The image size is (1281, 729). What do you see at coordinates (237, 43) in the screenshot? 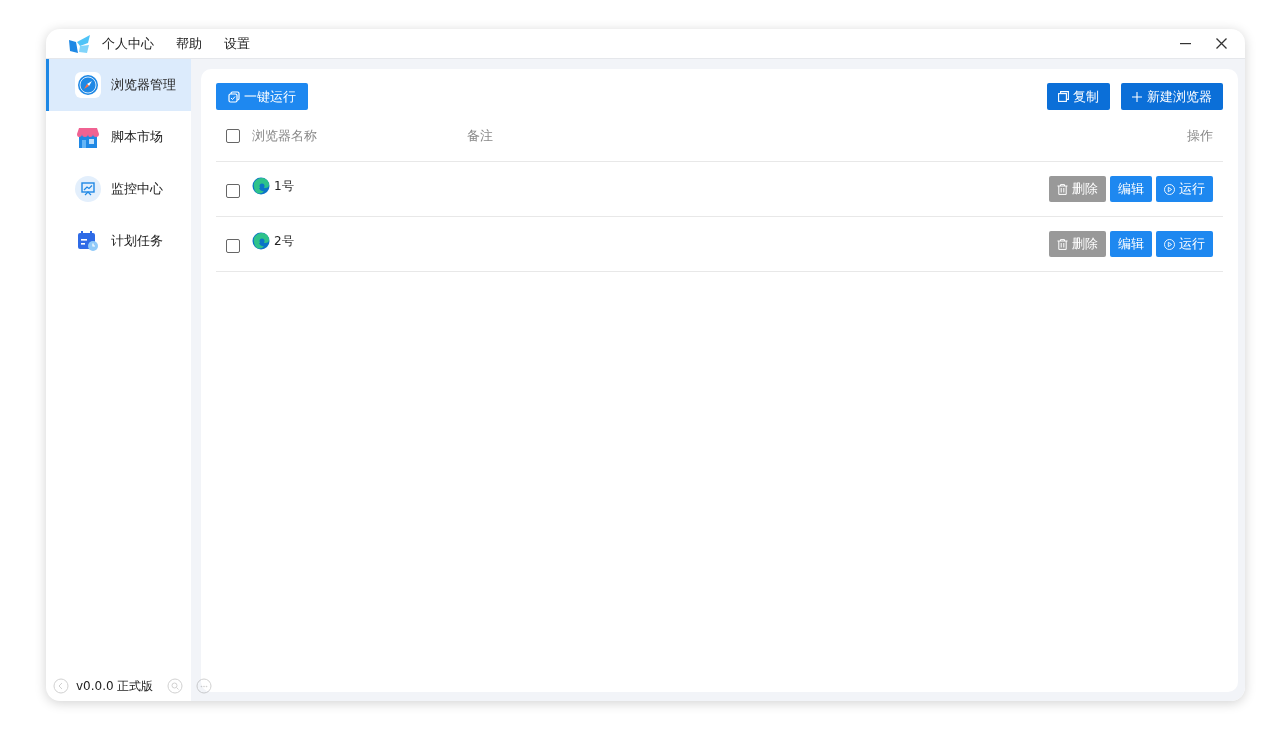
I see `menu-item: 设置` at bounding box center [237, 43].